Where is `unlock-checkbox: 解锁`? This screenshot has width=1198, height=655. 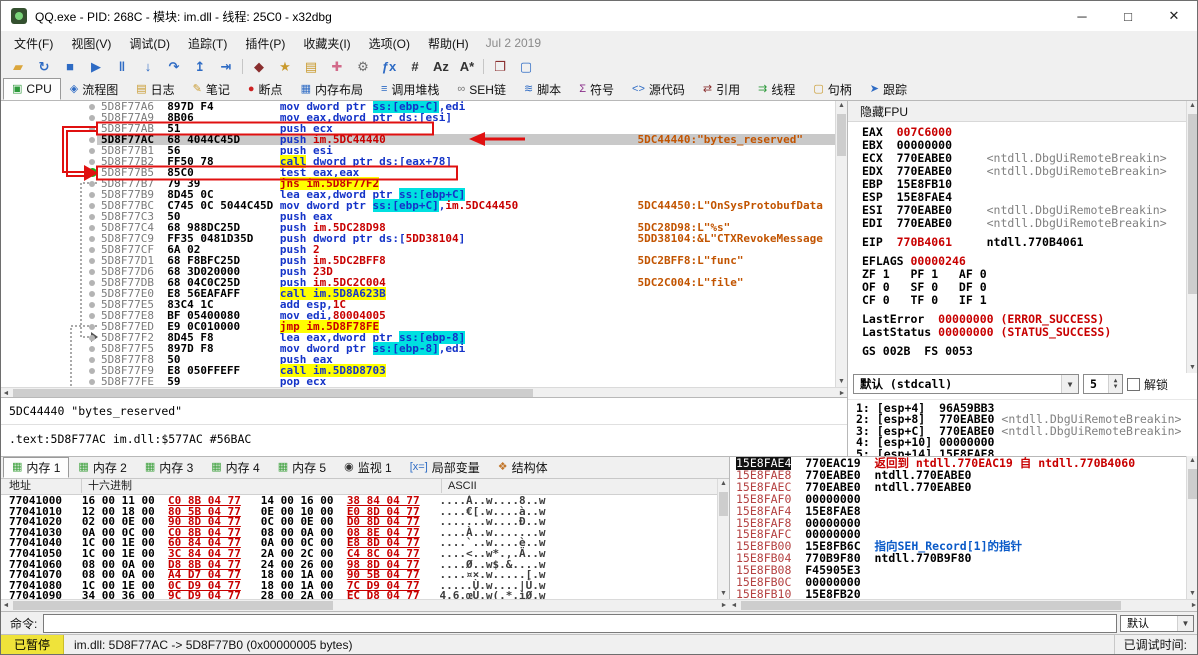 unlock-checkbox: 解锁 is located at coordinates (1147, 384).